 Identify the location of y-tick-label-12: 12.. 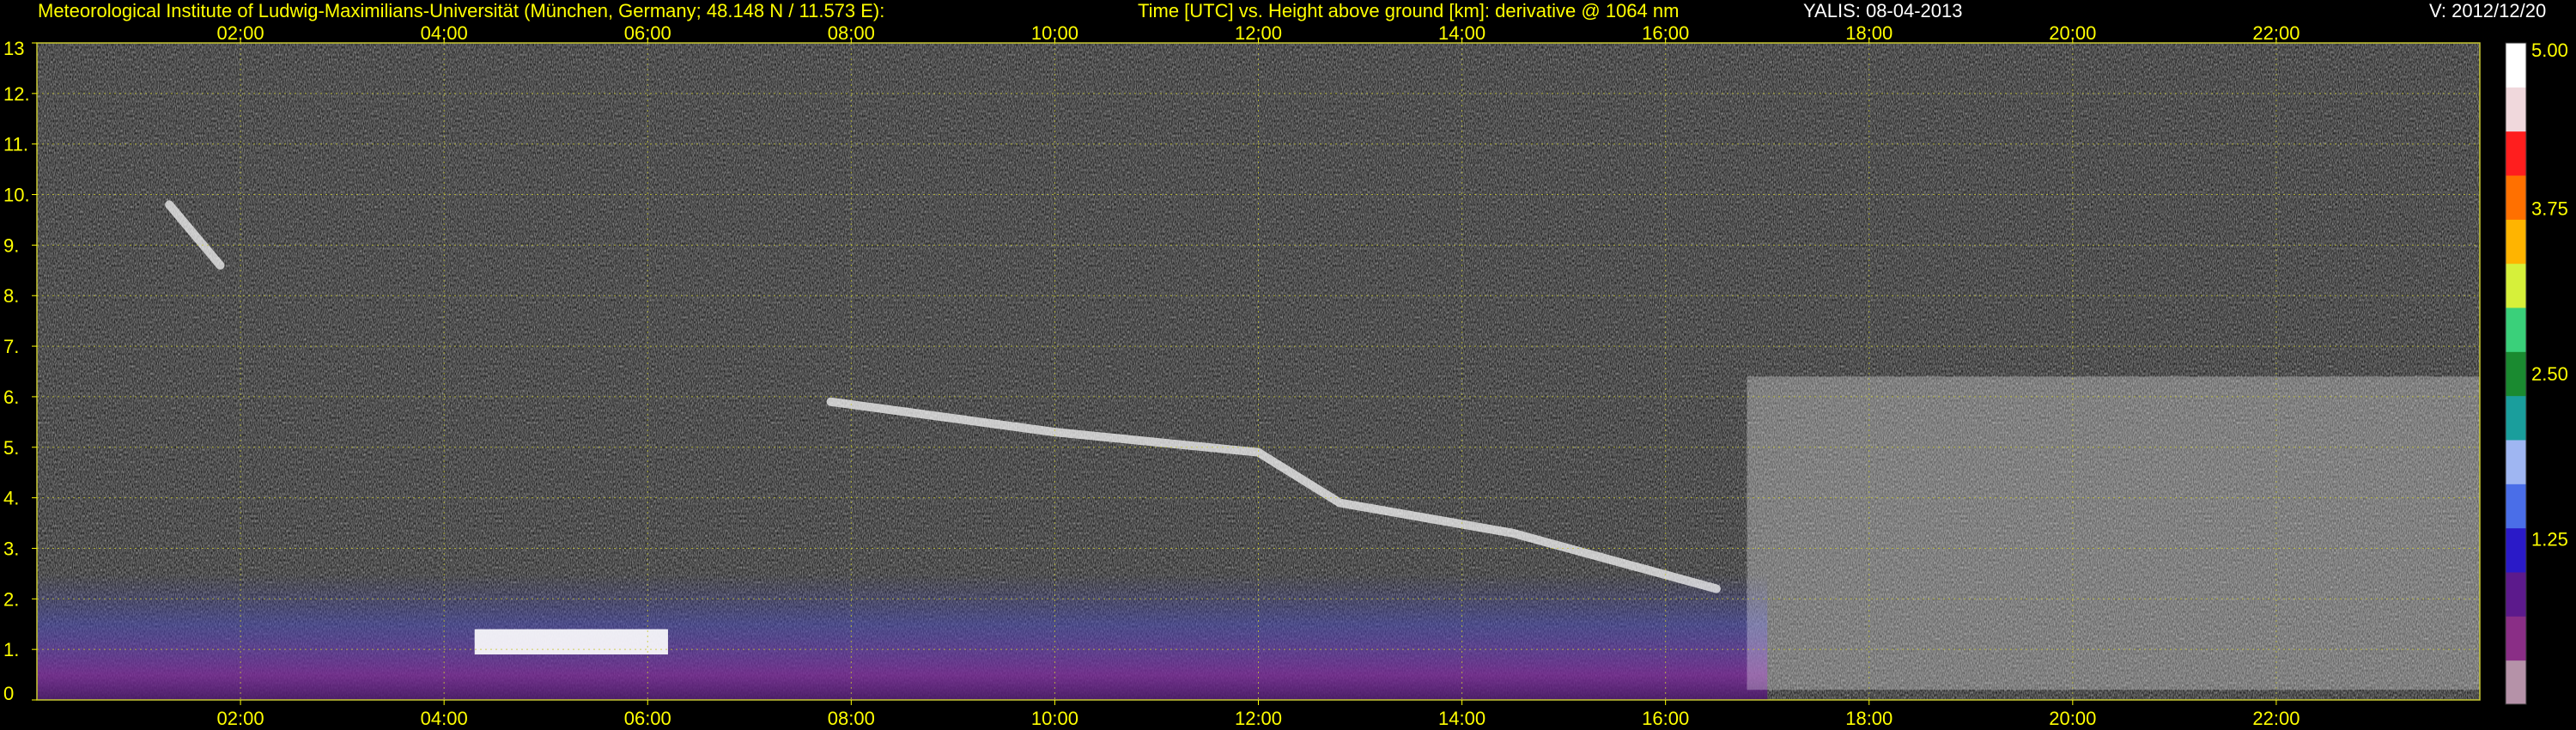
(16, 94).